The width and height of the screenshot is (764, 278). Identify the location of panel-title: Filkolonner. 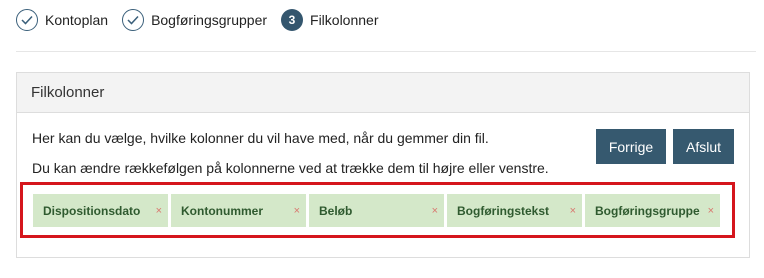
(383, 93).